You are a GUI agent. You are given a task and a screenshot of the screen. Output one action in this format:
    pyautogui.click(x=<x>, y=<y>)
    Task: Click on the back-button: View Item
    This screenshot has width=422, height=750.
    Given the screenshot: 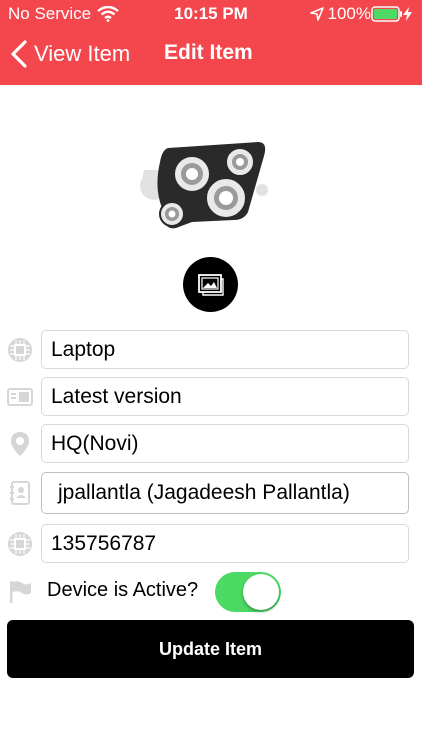 What is the action you would take?
    pyautogui.click(x=70, y=54)
    